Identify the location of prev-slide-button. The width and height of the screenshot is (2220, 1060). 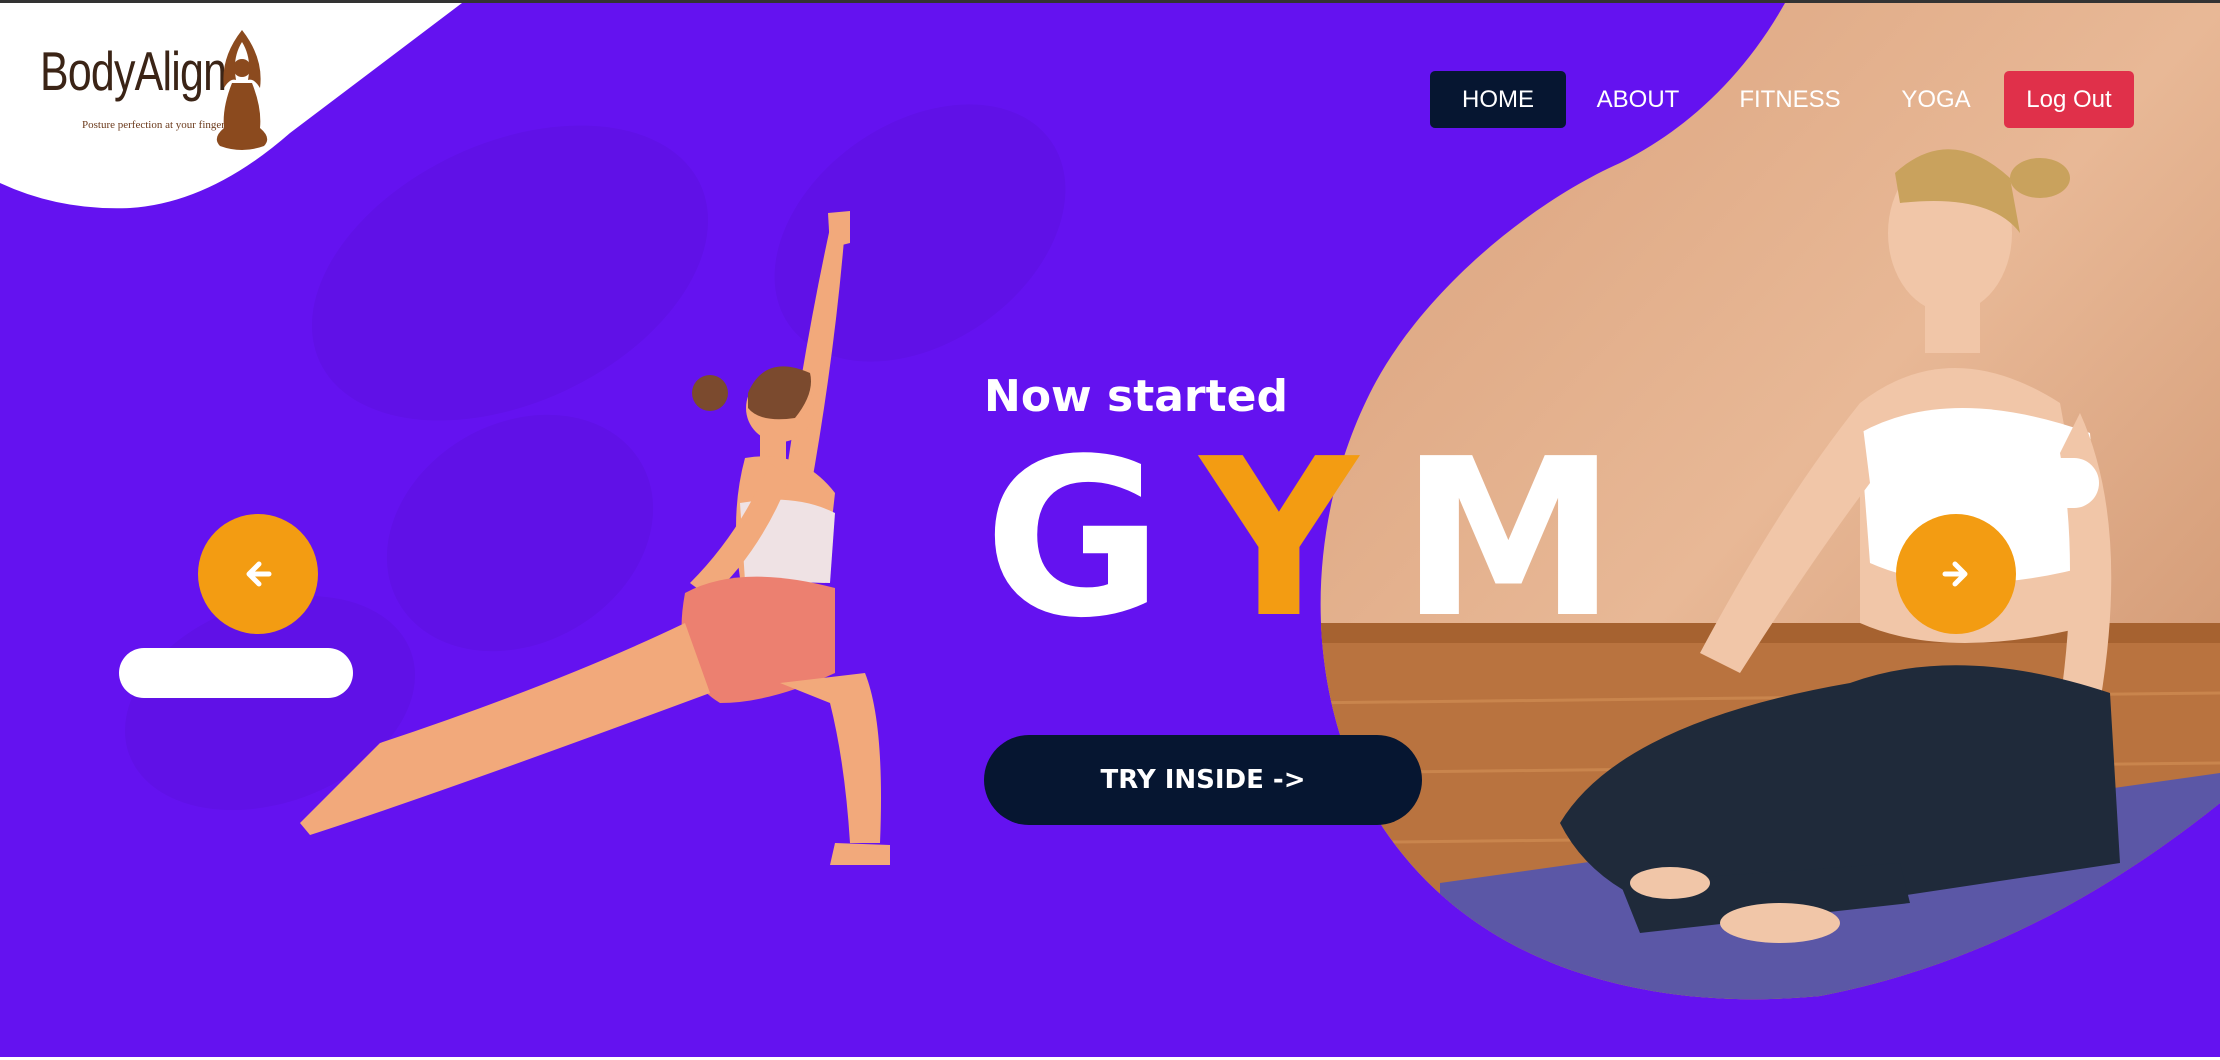
(258, 574).